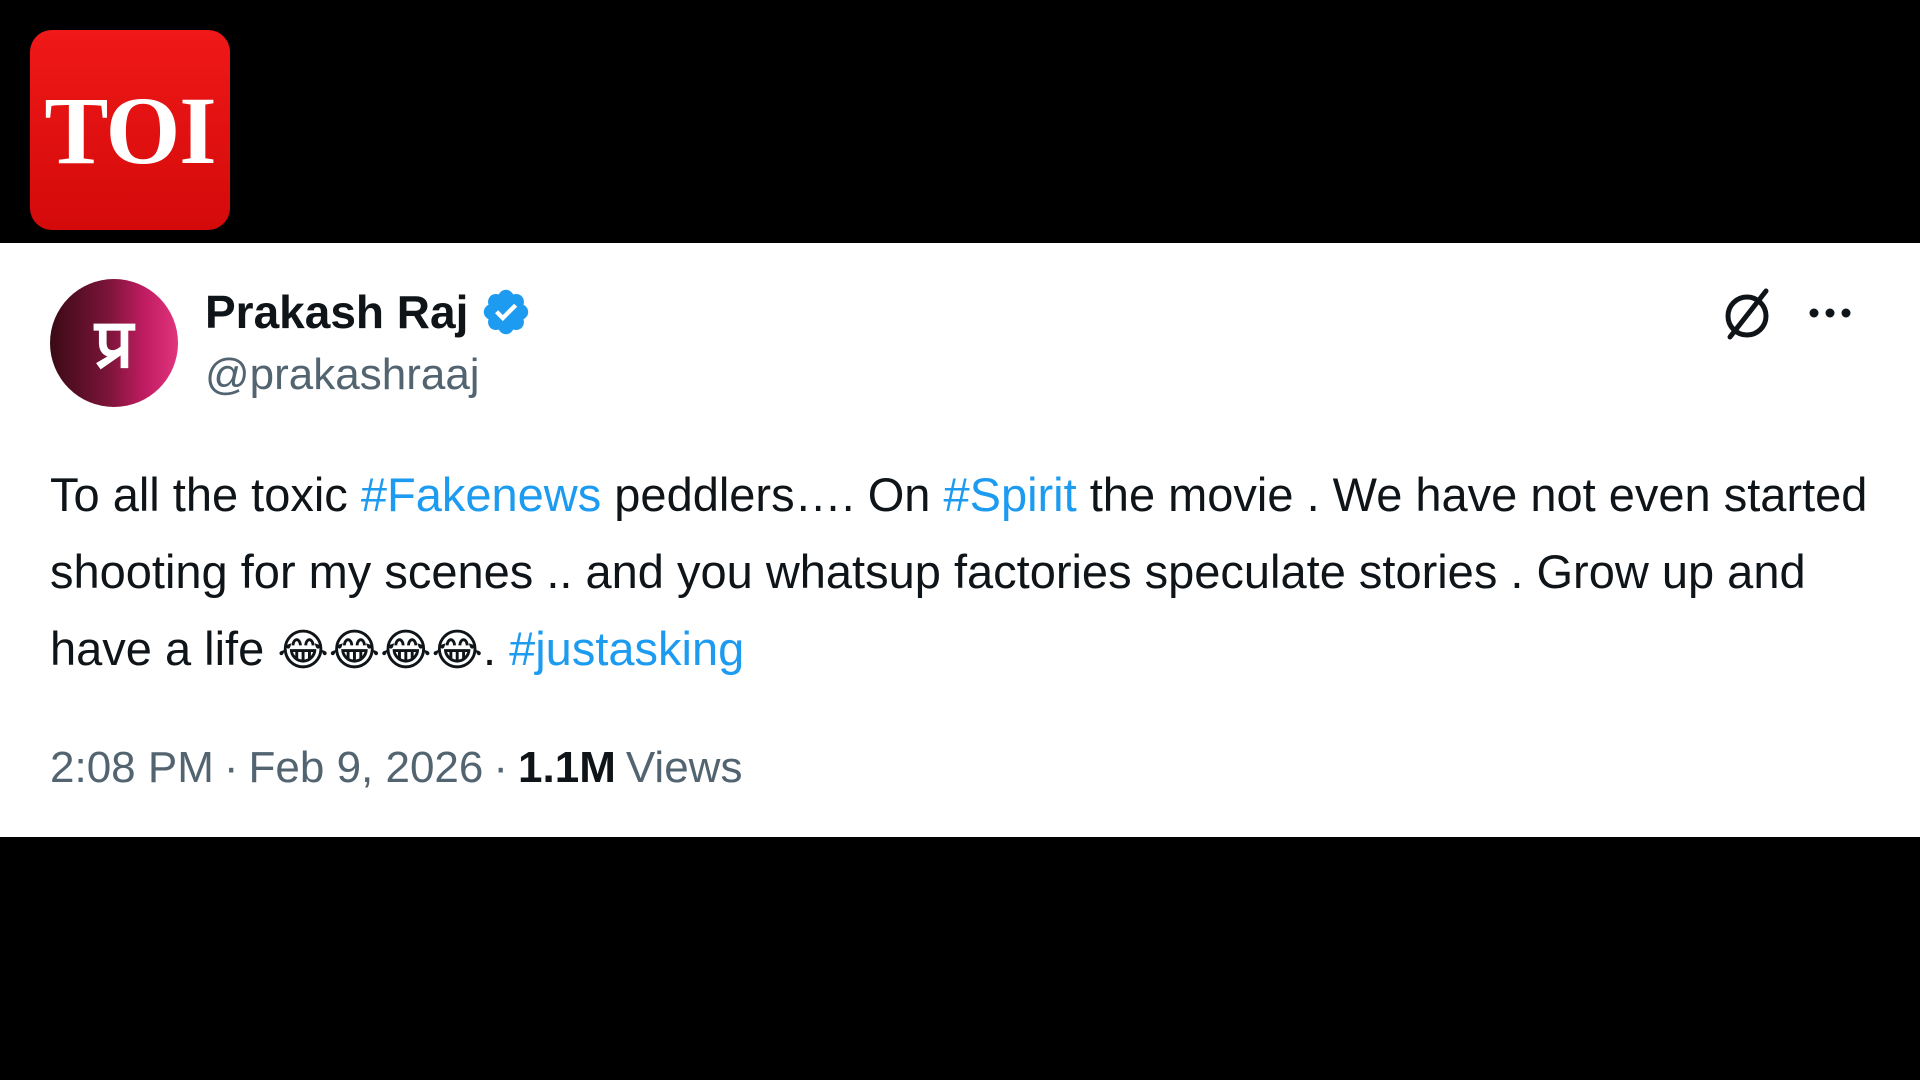 Image resolution: width=1920 pixels, height=1080 pixels. I want to click on author-handle: @prakashraaj, so click(342, 375).